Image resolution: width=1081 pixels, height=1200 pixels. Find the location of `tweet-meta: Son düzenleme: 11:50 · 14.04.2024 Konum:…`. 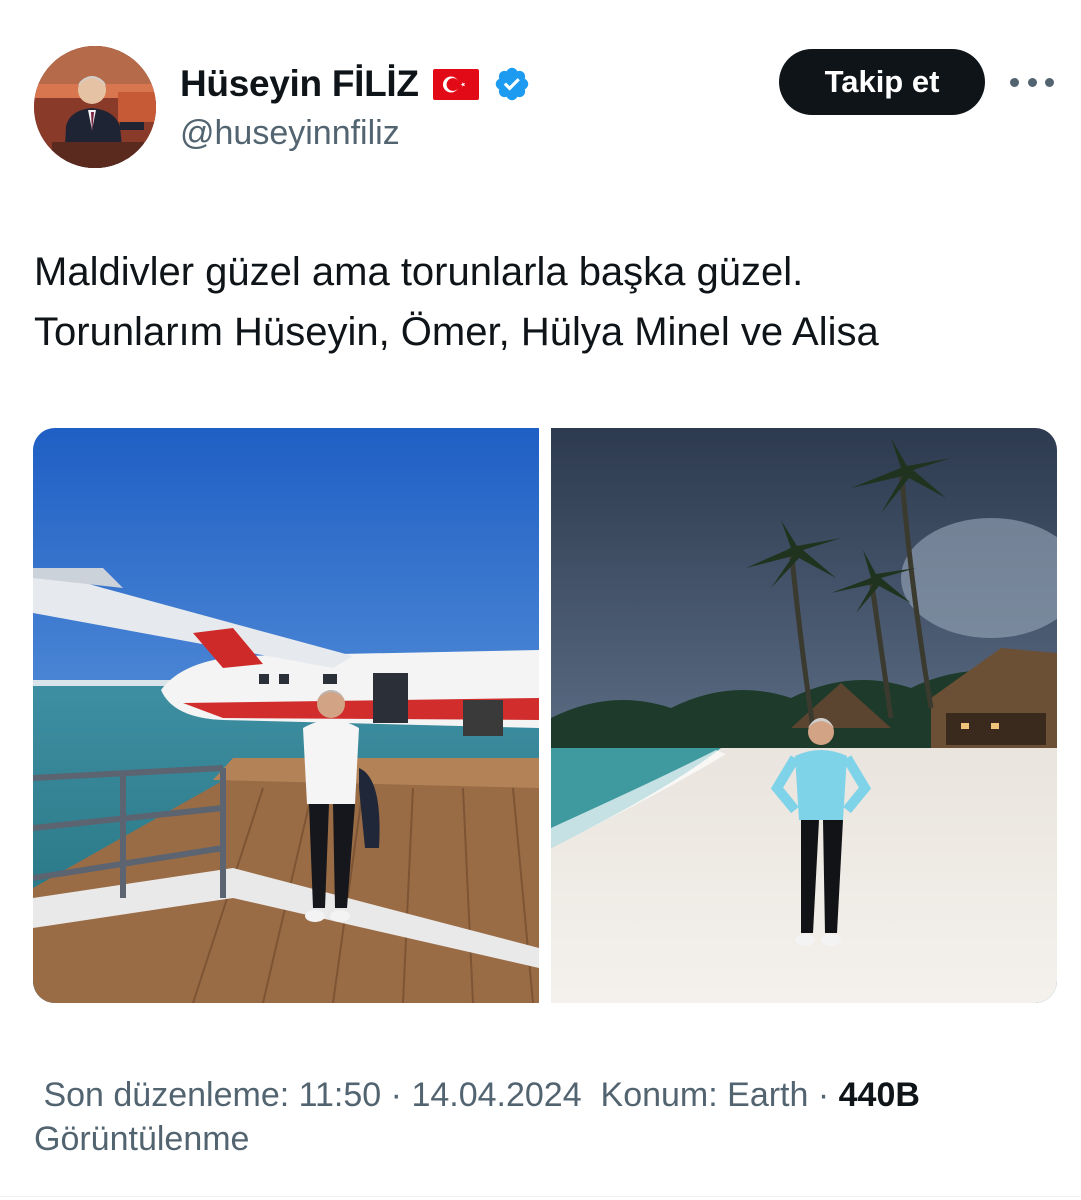

tweet-meta: Son düzenleme: 11:50 · 14.04.2024 Konum:… is located at coordinates (544, 1117).